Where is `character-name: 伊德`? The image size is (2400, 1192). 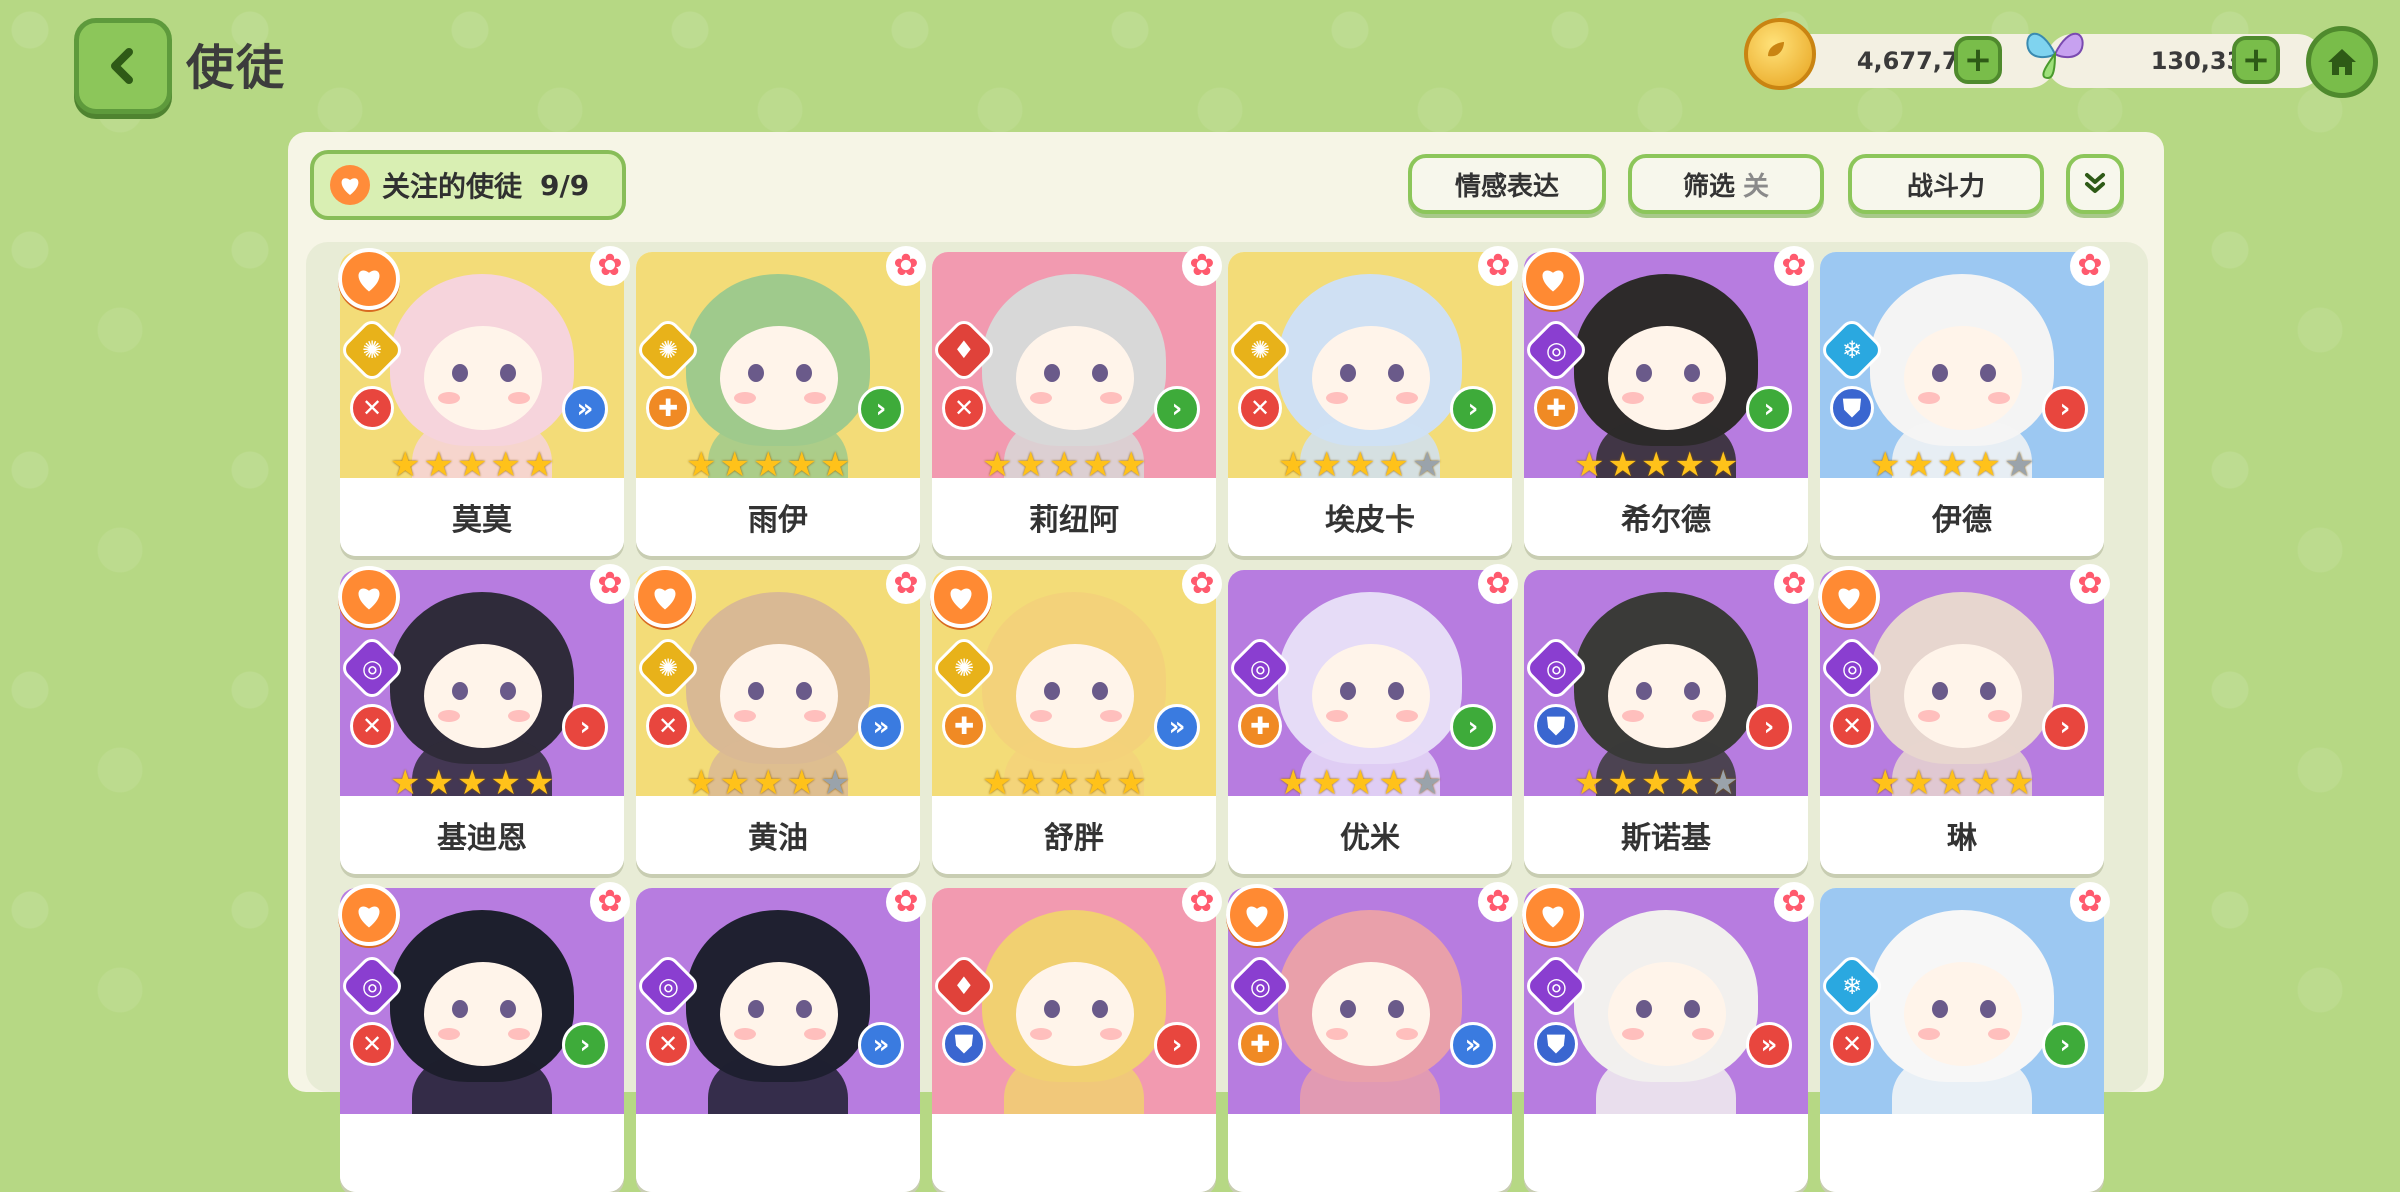 character-name: 伊德 is located at coordinates (1962, 517).